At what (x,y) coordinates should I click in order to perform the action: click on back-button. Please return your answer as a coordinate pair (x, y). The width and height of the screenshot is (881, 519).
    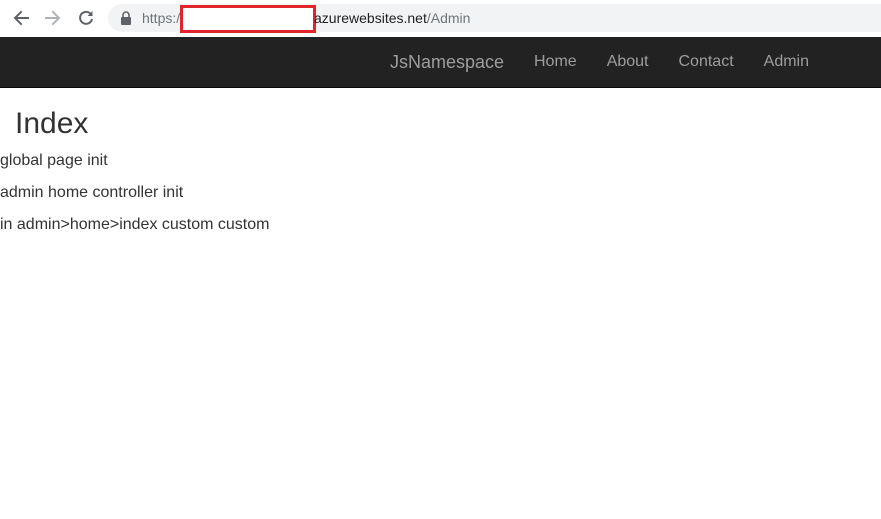
    Looking at the image, I should click on (21, 18).